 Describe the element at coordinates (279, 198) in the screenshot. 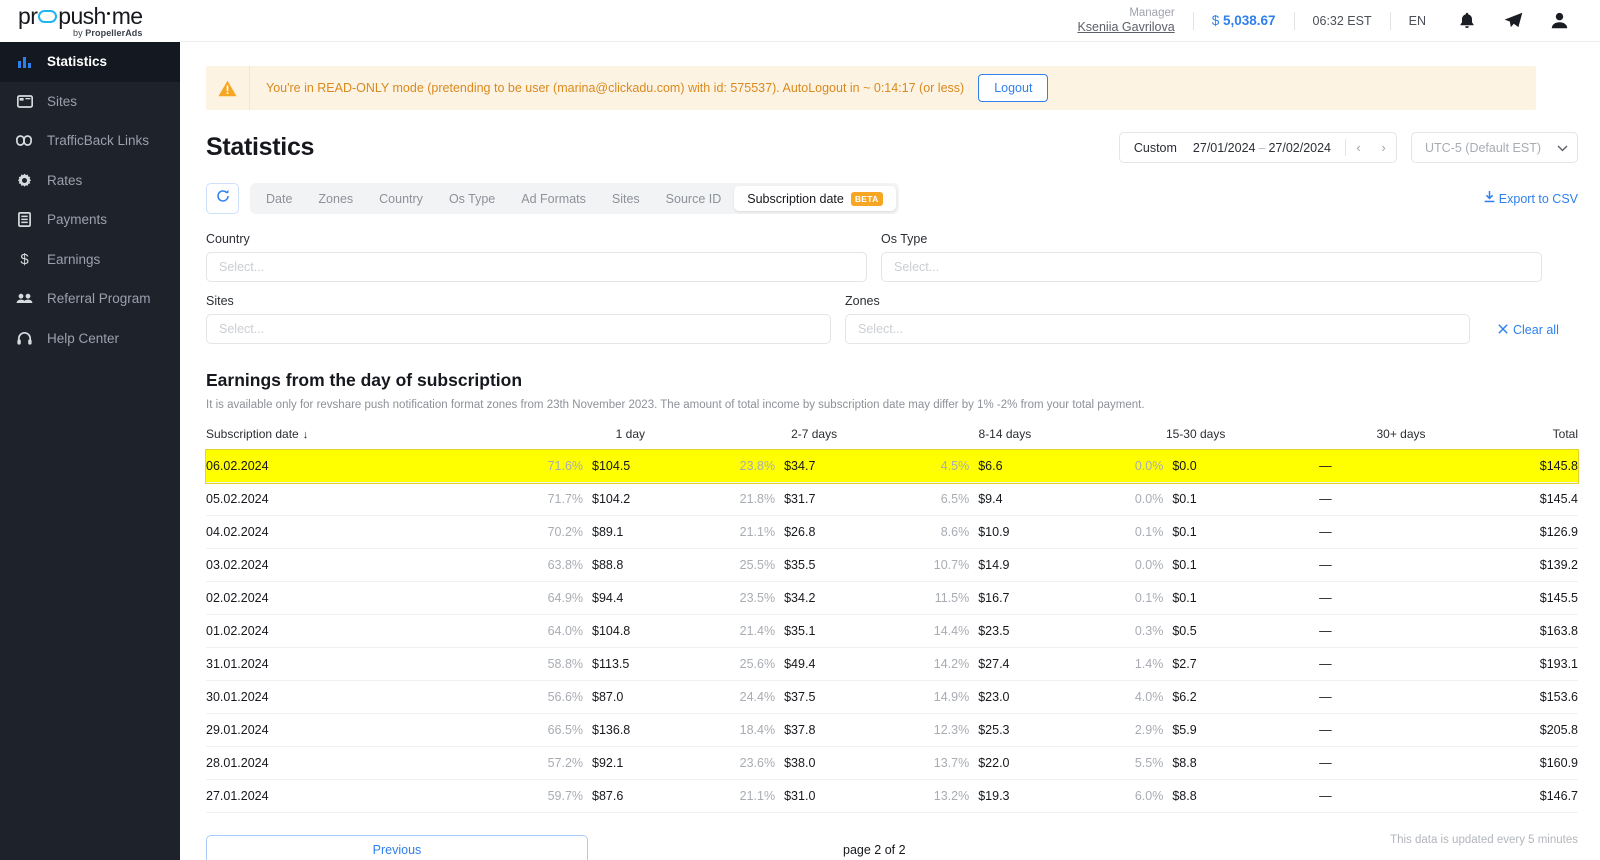

I see `tab-date: Date` at that location.